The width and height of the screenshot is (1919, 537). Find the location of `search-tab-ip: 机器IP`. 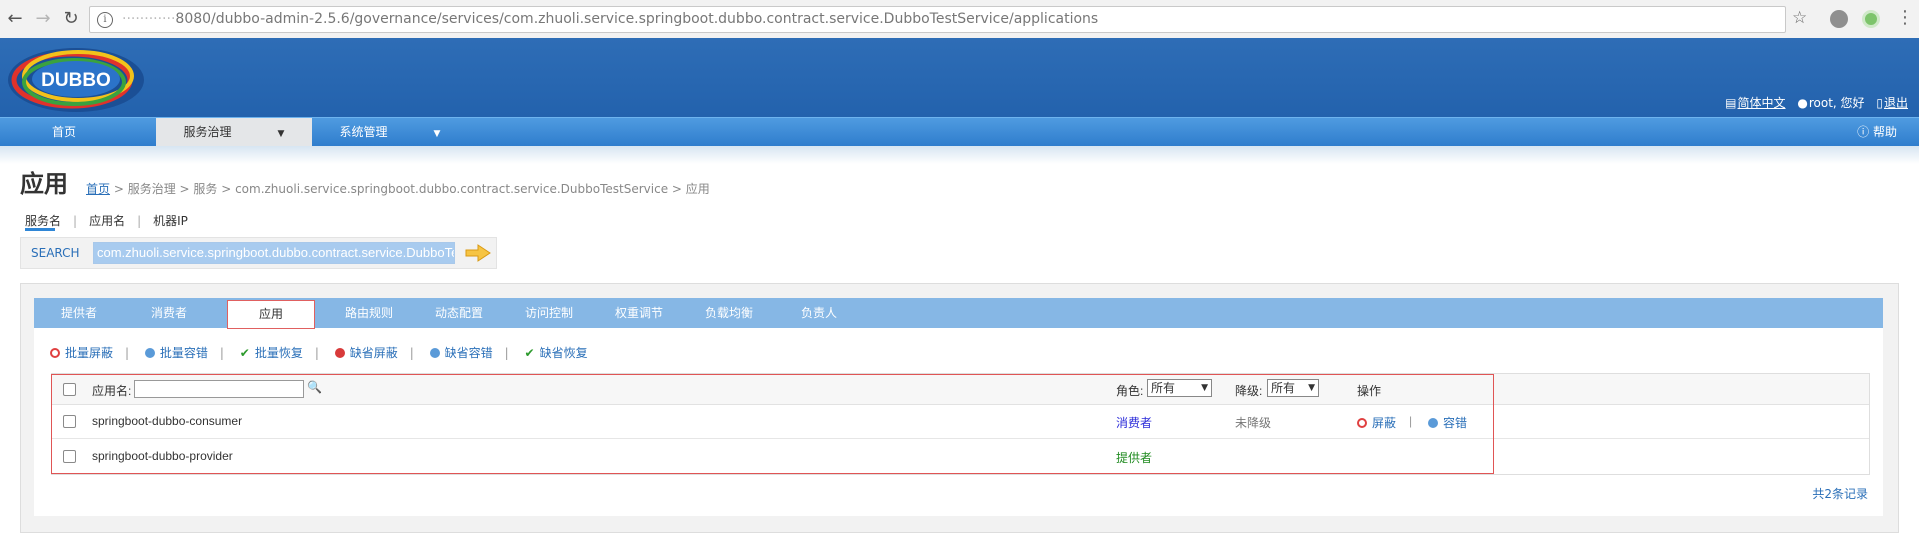

search-tab-ip: 机器IP is located at coordinates (170, 221).